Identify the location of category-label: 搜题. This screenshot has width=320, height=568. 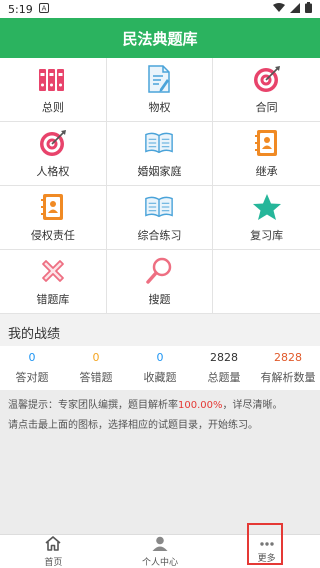
(159, 299).